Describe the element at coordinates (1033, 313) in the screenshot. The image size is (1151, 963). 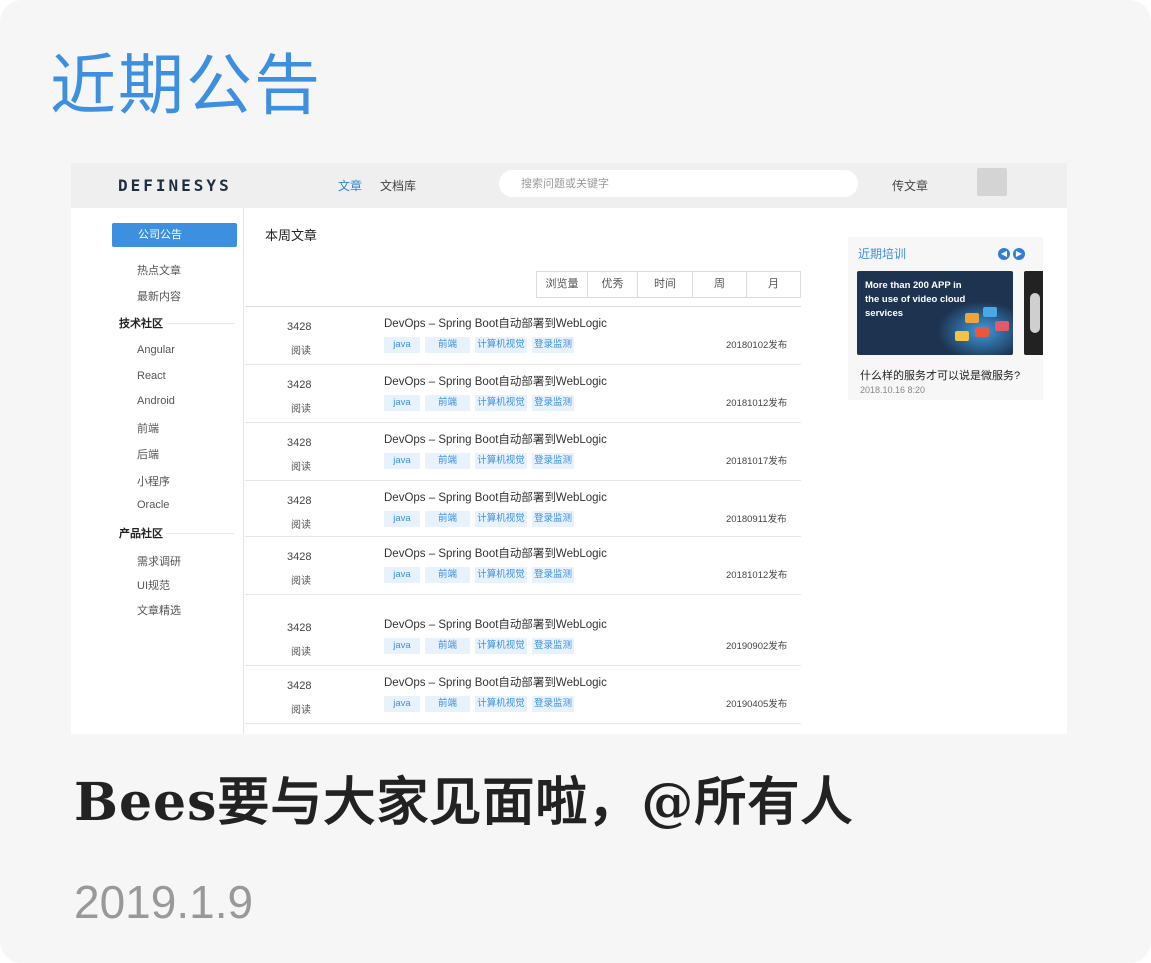
I see `training-banner-next` at that location.